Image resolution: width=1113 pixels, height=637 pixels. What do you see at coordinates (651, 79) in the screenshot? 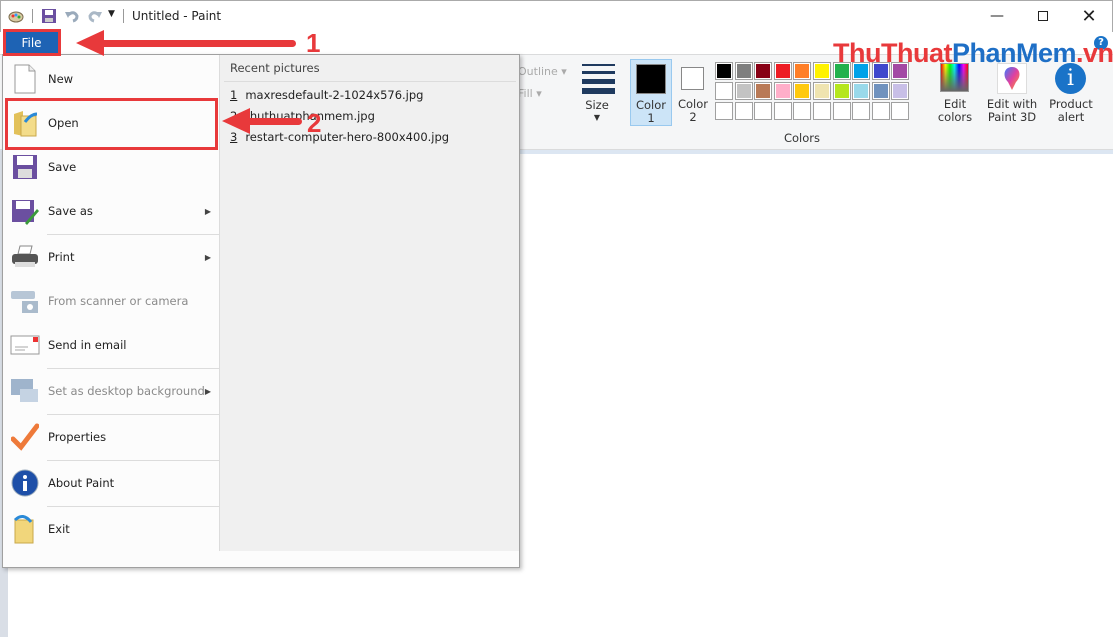
I see `color1-swatch` at bounding box center [651, 79].